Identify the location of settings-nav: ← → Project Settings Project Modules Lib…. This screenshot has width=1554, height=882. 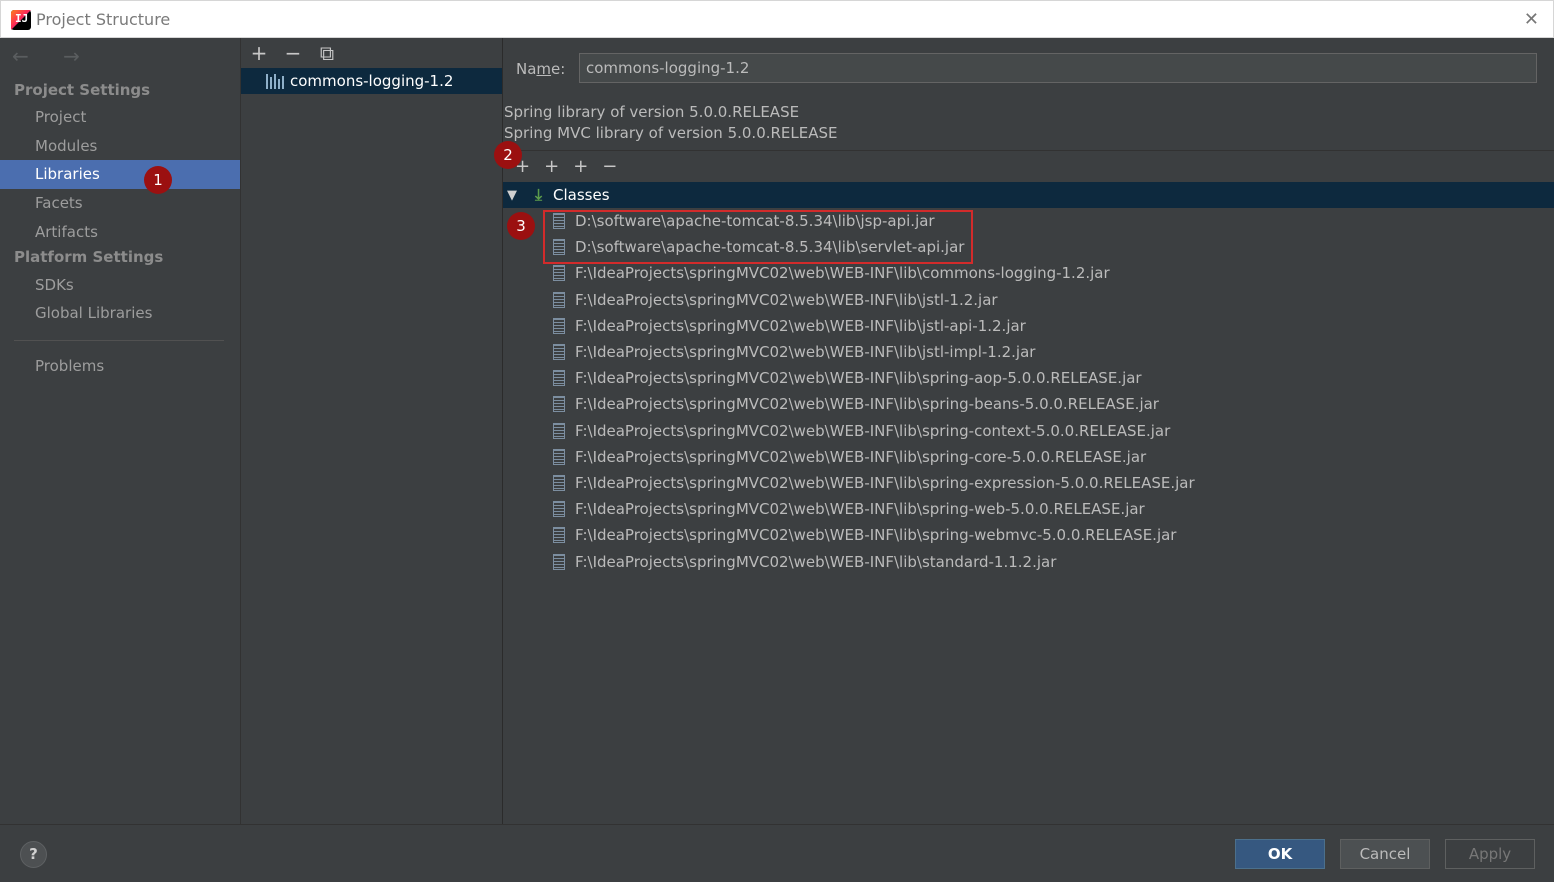
(120, 431).